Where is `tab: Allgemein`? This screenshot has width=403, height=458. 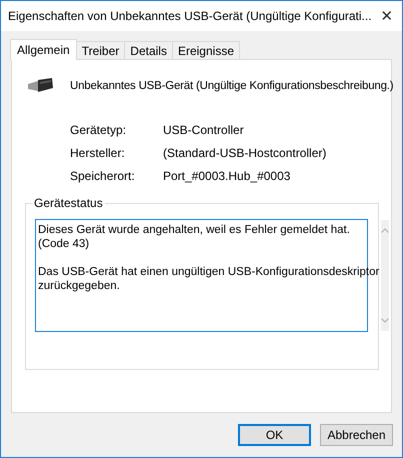
tab: Allgemein is located at coordinates (43, 49).